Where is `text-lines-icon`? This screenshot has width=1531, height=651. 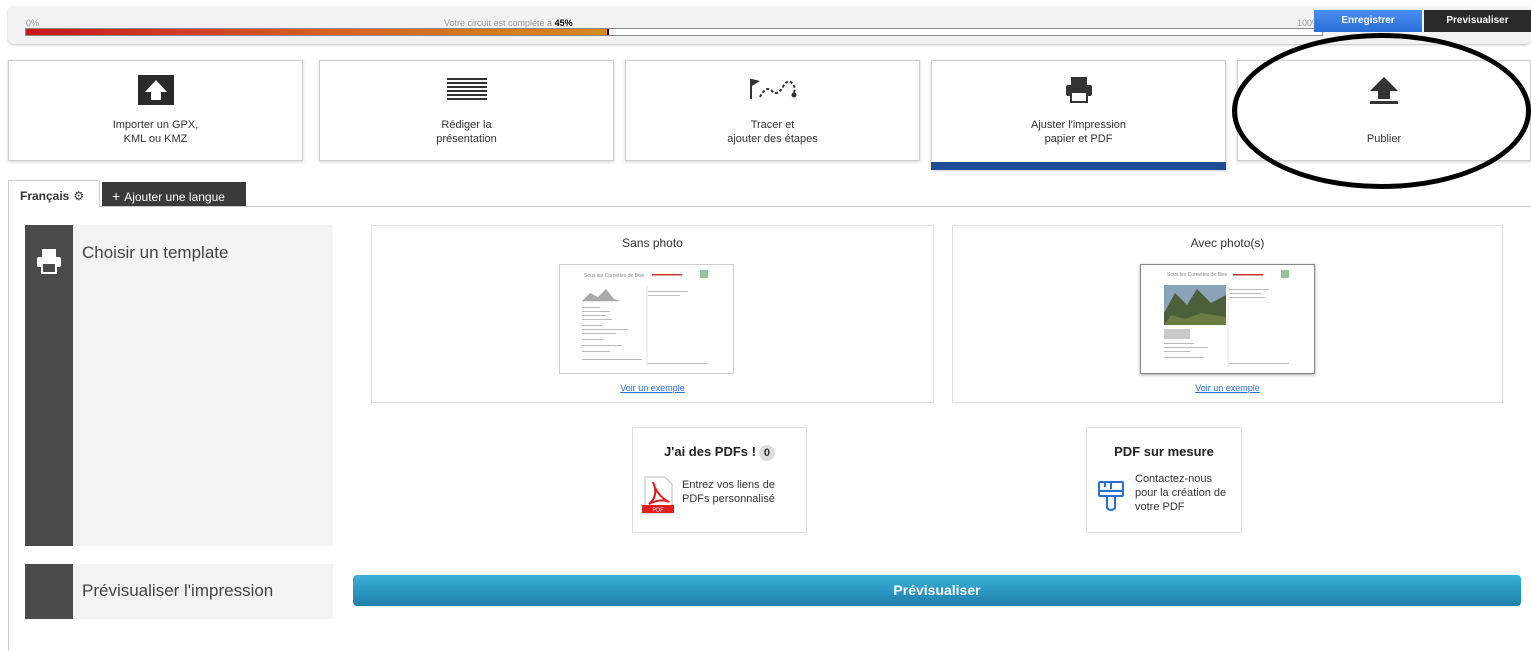 text-lines-icon is located at coordinates (466, 89).